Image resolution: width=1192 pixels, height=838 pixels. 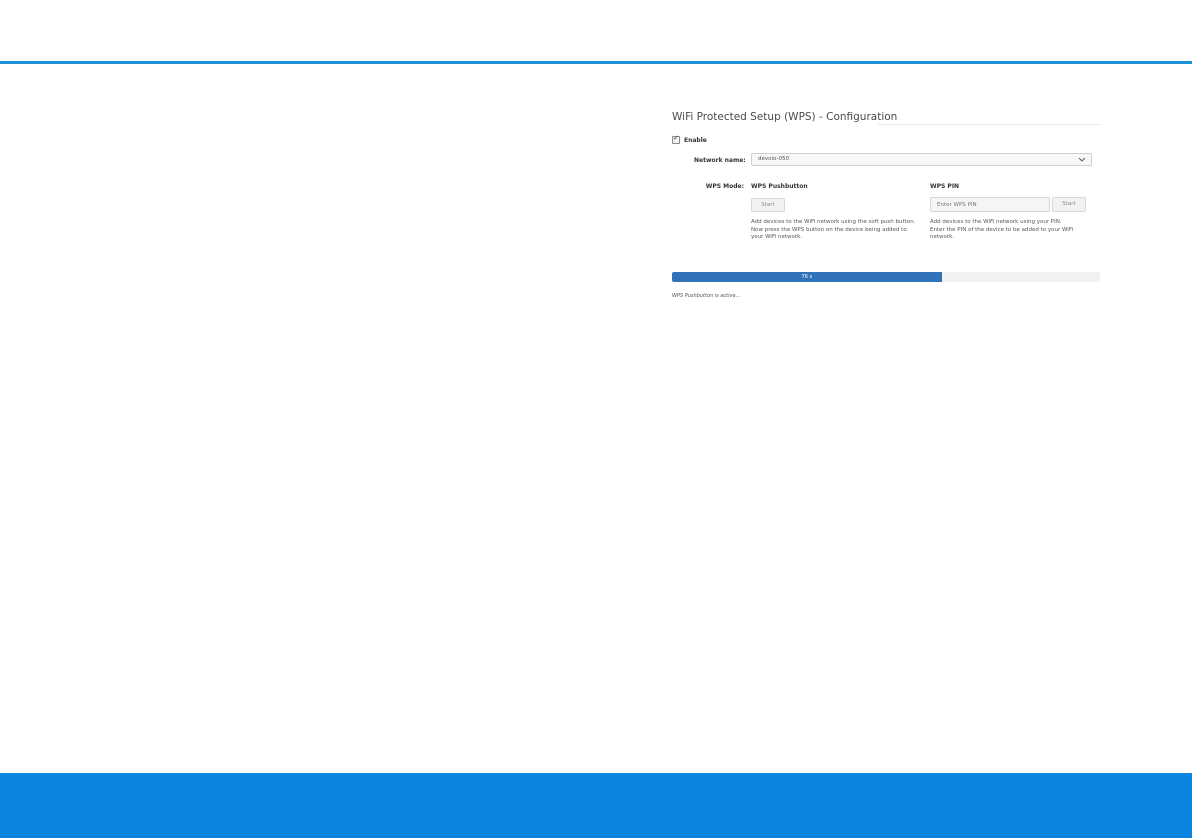 What do you see at coordinates (1069, 204) in the screenshot?
I see `pin-start-button: Start` at bounding box center [1069, 204].